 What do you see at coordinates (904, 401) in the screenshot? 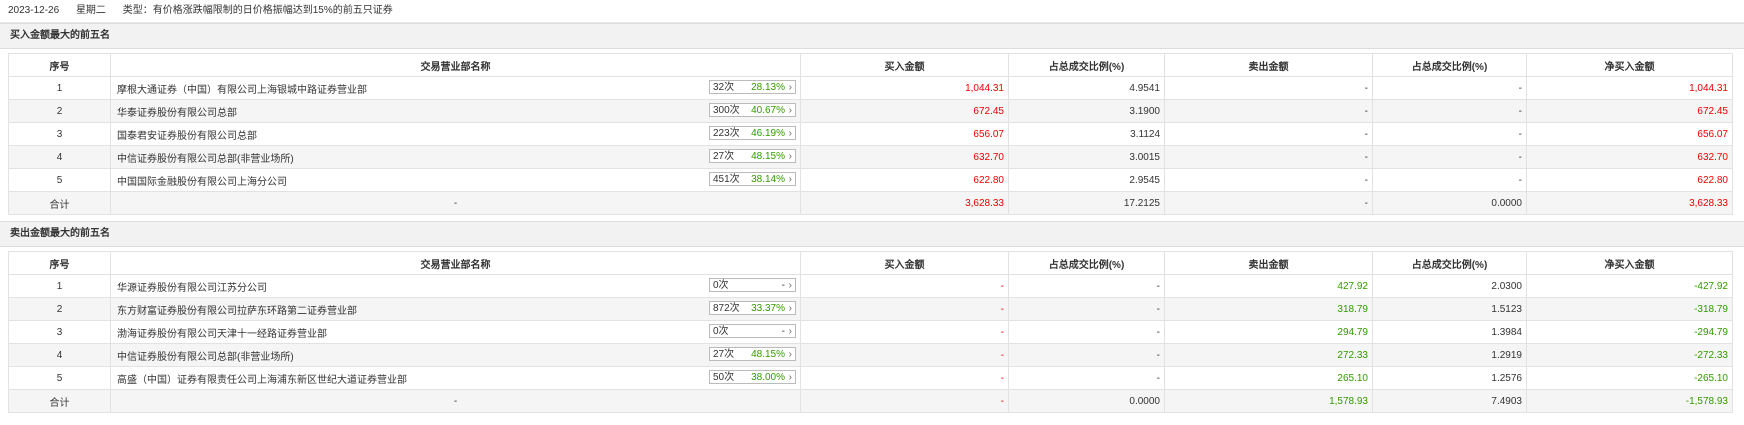
I see `total-buy: -` at bounding box center [904, 401].